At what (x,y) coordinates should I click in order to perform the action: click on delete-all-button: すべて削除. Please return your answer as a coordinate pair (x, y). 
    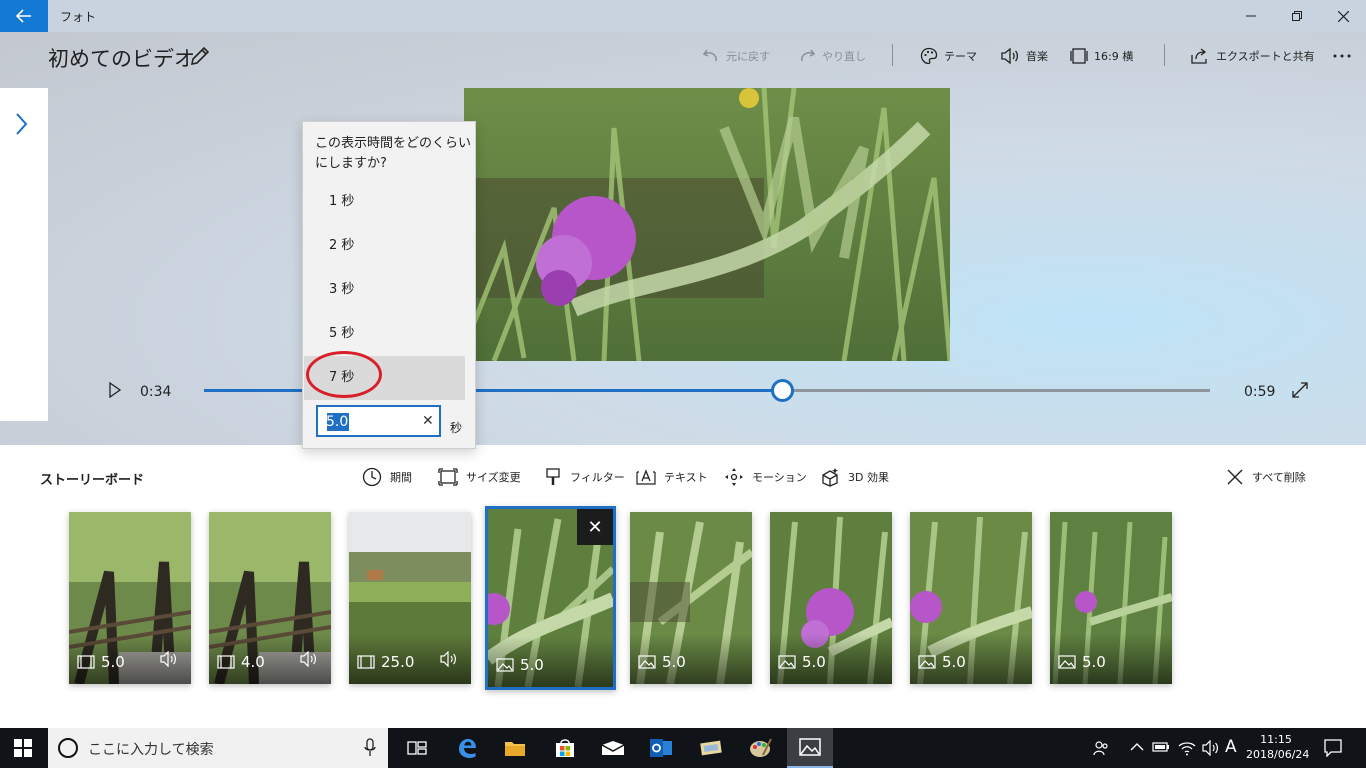
    Looking at the image, I should click on (1266, 477).